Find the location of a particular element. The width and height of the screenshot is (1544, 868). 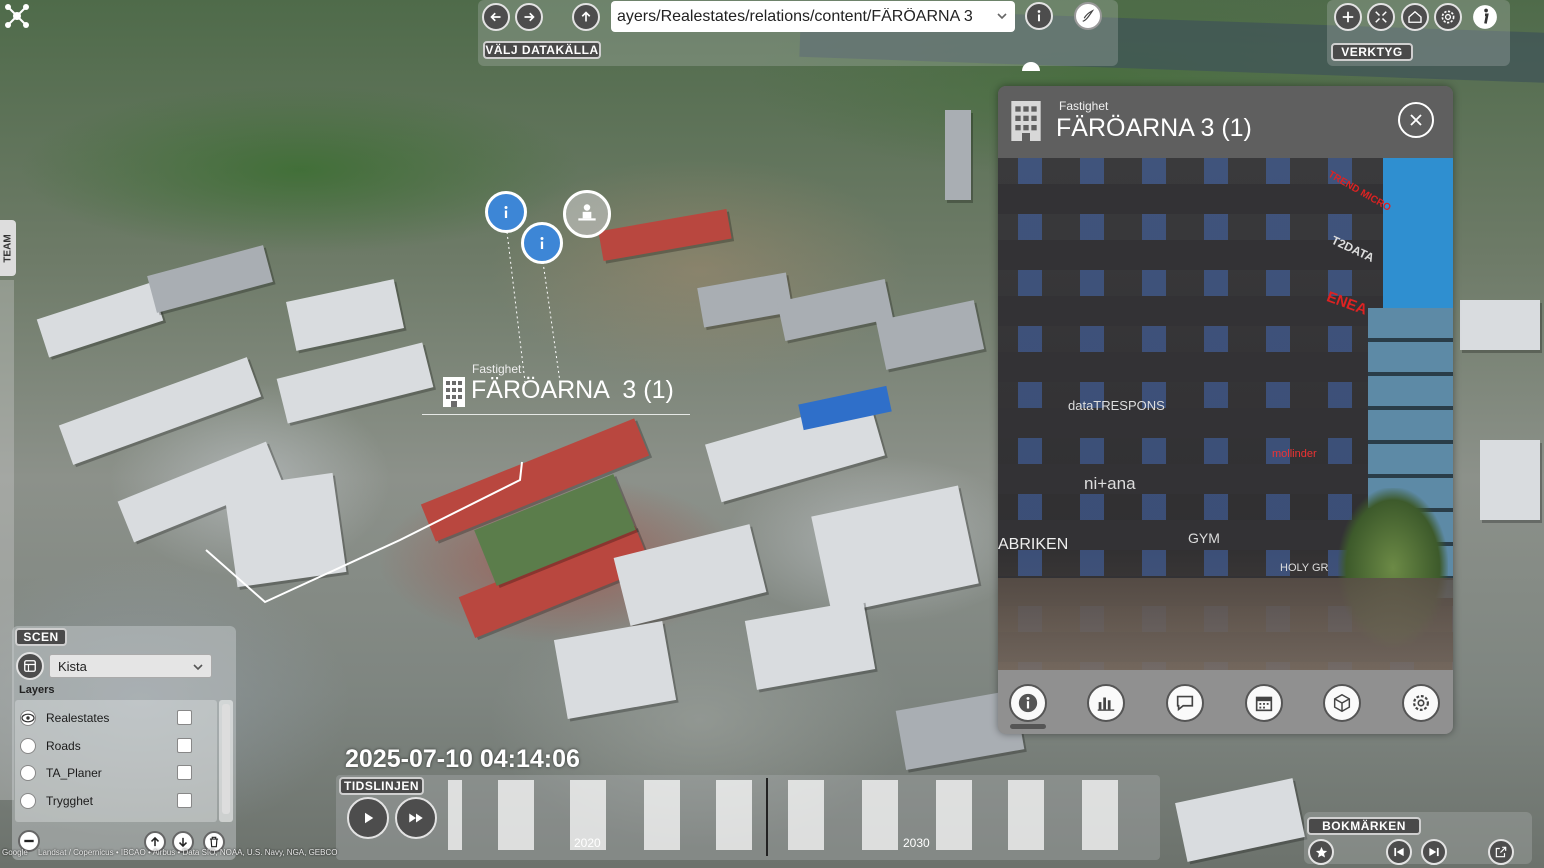

skip-back-icon is located at coordinates (1399, 852).